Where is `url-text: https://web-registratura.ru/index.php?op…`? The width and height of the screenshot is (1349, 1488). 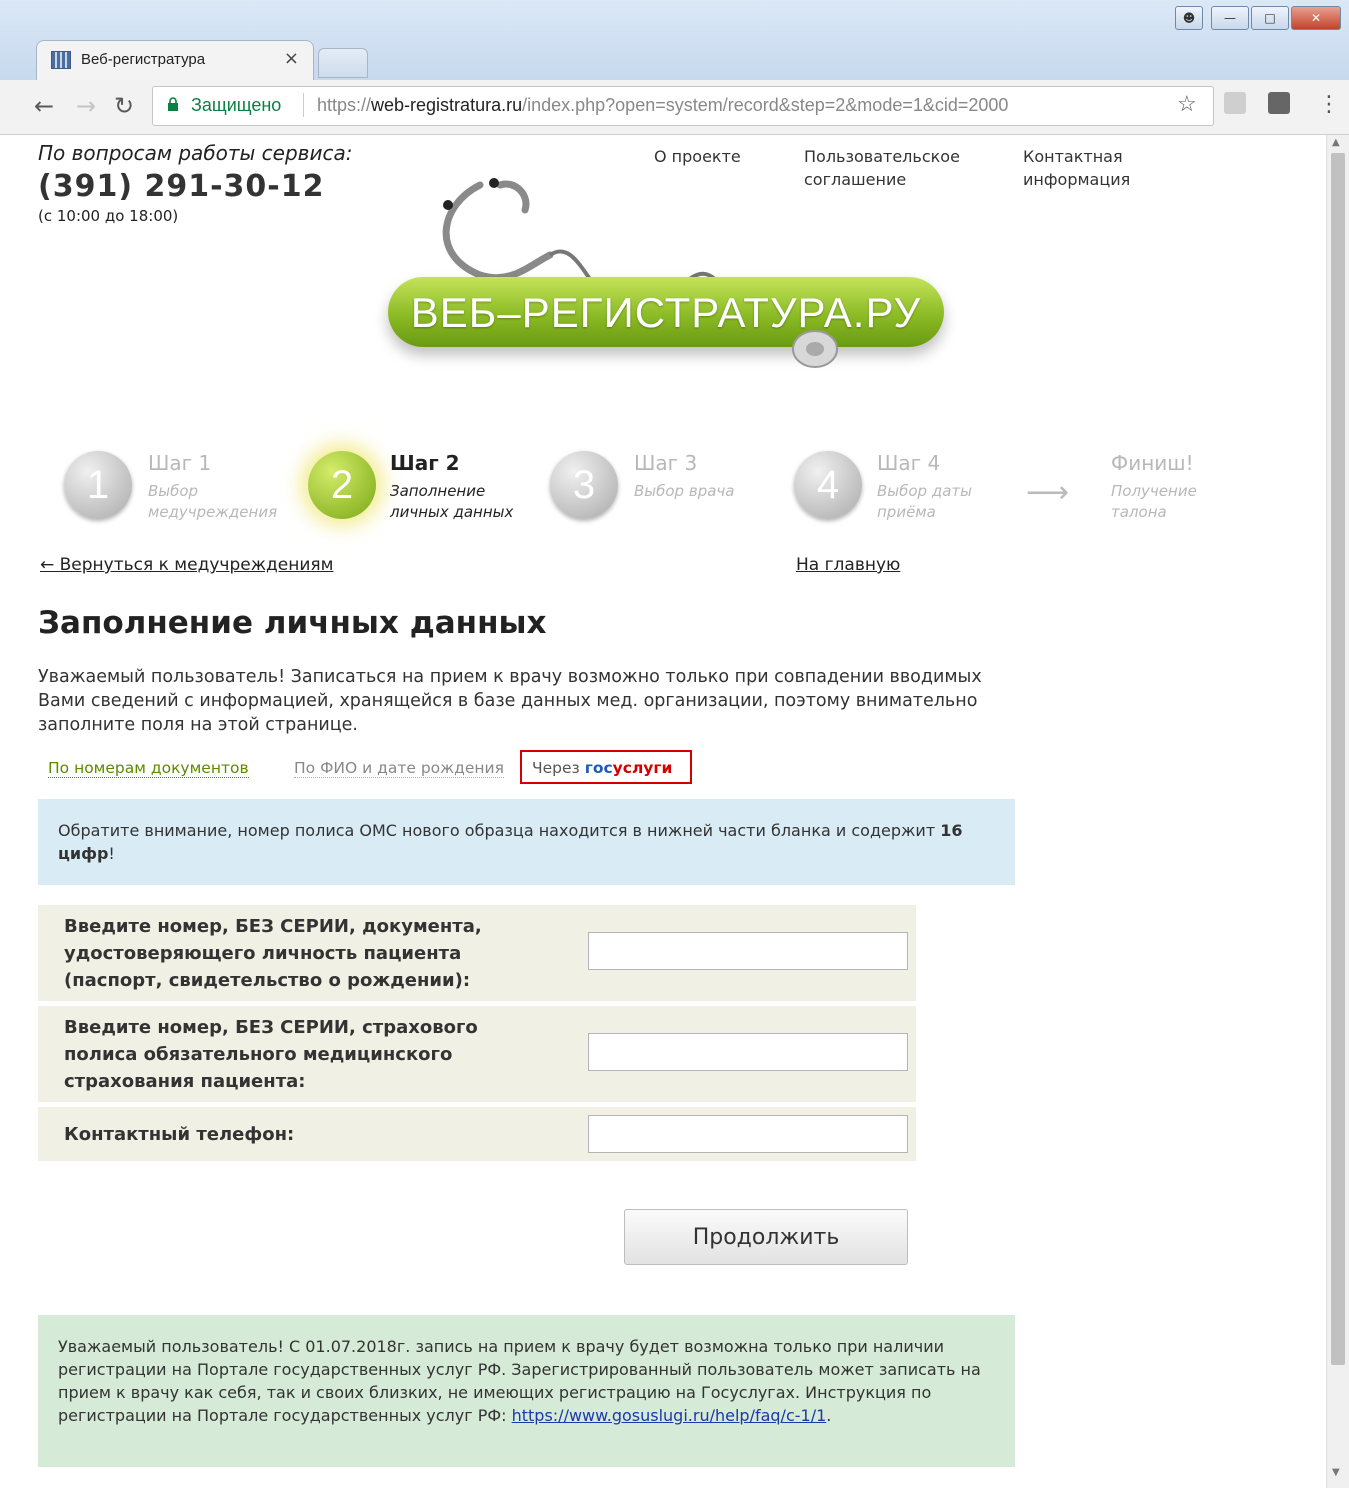
url-text: https://web-registratura.ru/index.php?op… is located at coordinates (662, 105).